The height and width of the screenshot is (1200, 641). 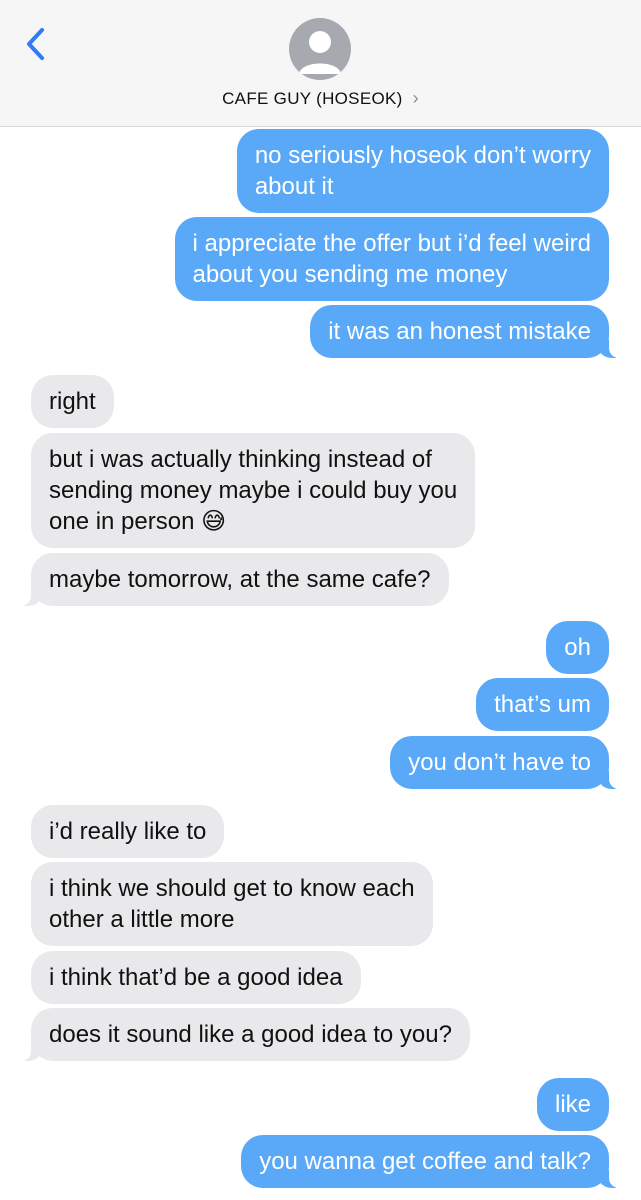 I want to click on message-bubble-incoming: does it sound like a good idea to you?, so click(x=243, y=1034).